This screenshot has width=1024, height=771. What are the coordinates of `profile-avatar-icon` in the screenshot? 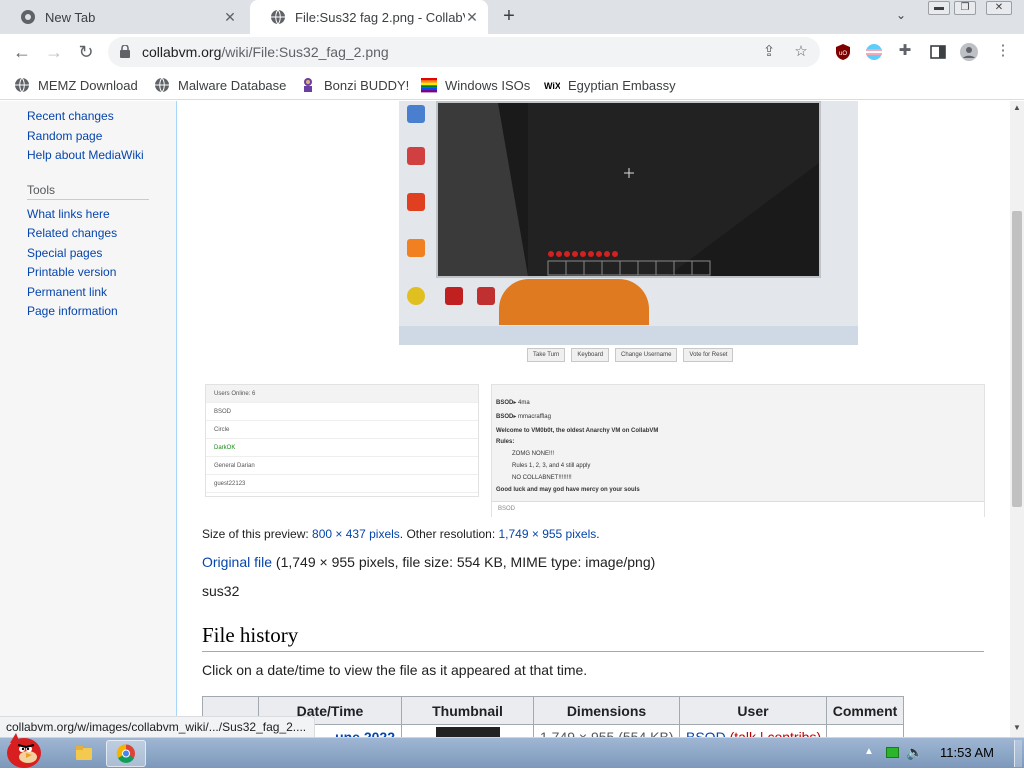 It's located at (969, 52).